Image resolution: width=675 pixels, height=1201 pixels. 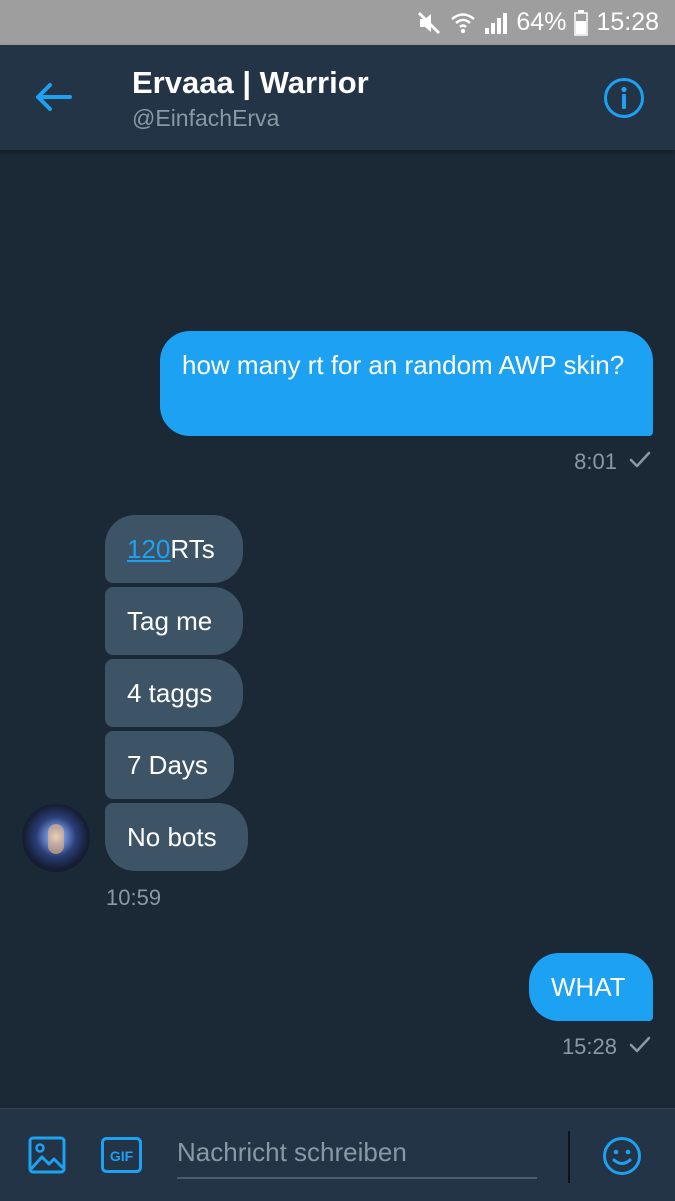 I want to click on info-button, so click(x=624, y=98).